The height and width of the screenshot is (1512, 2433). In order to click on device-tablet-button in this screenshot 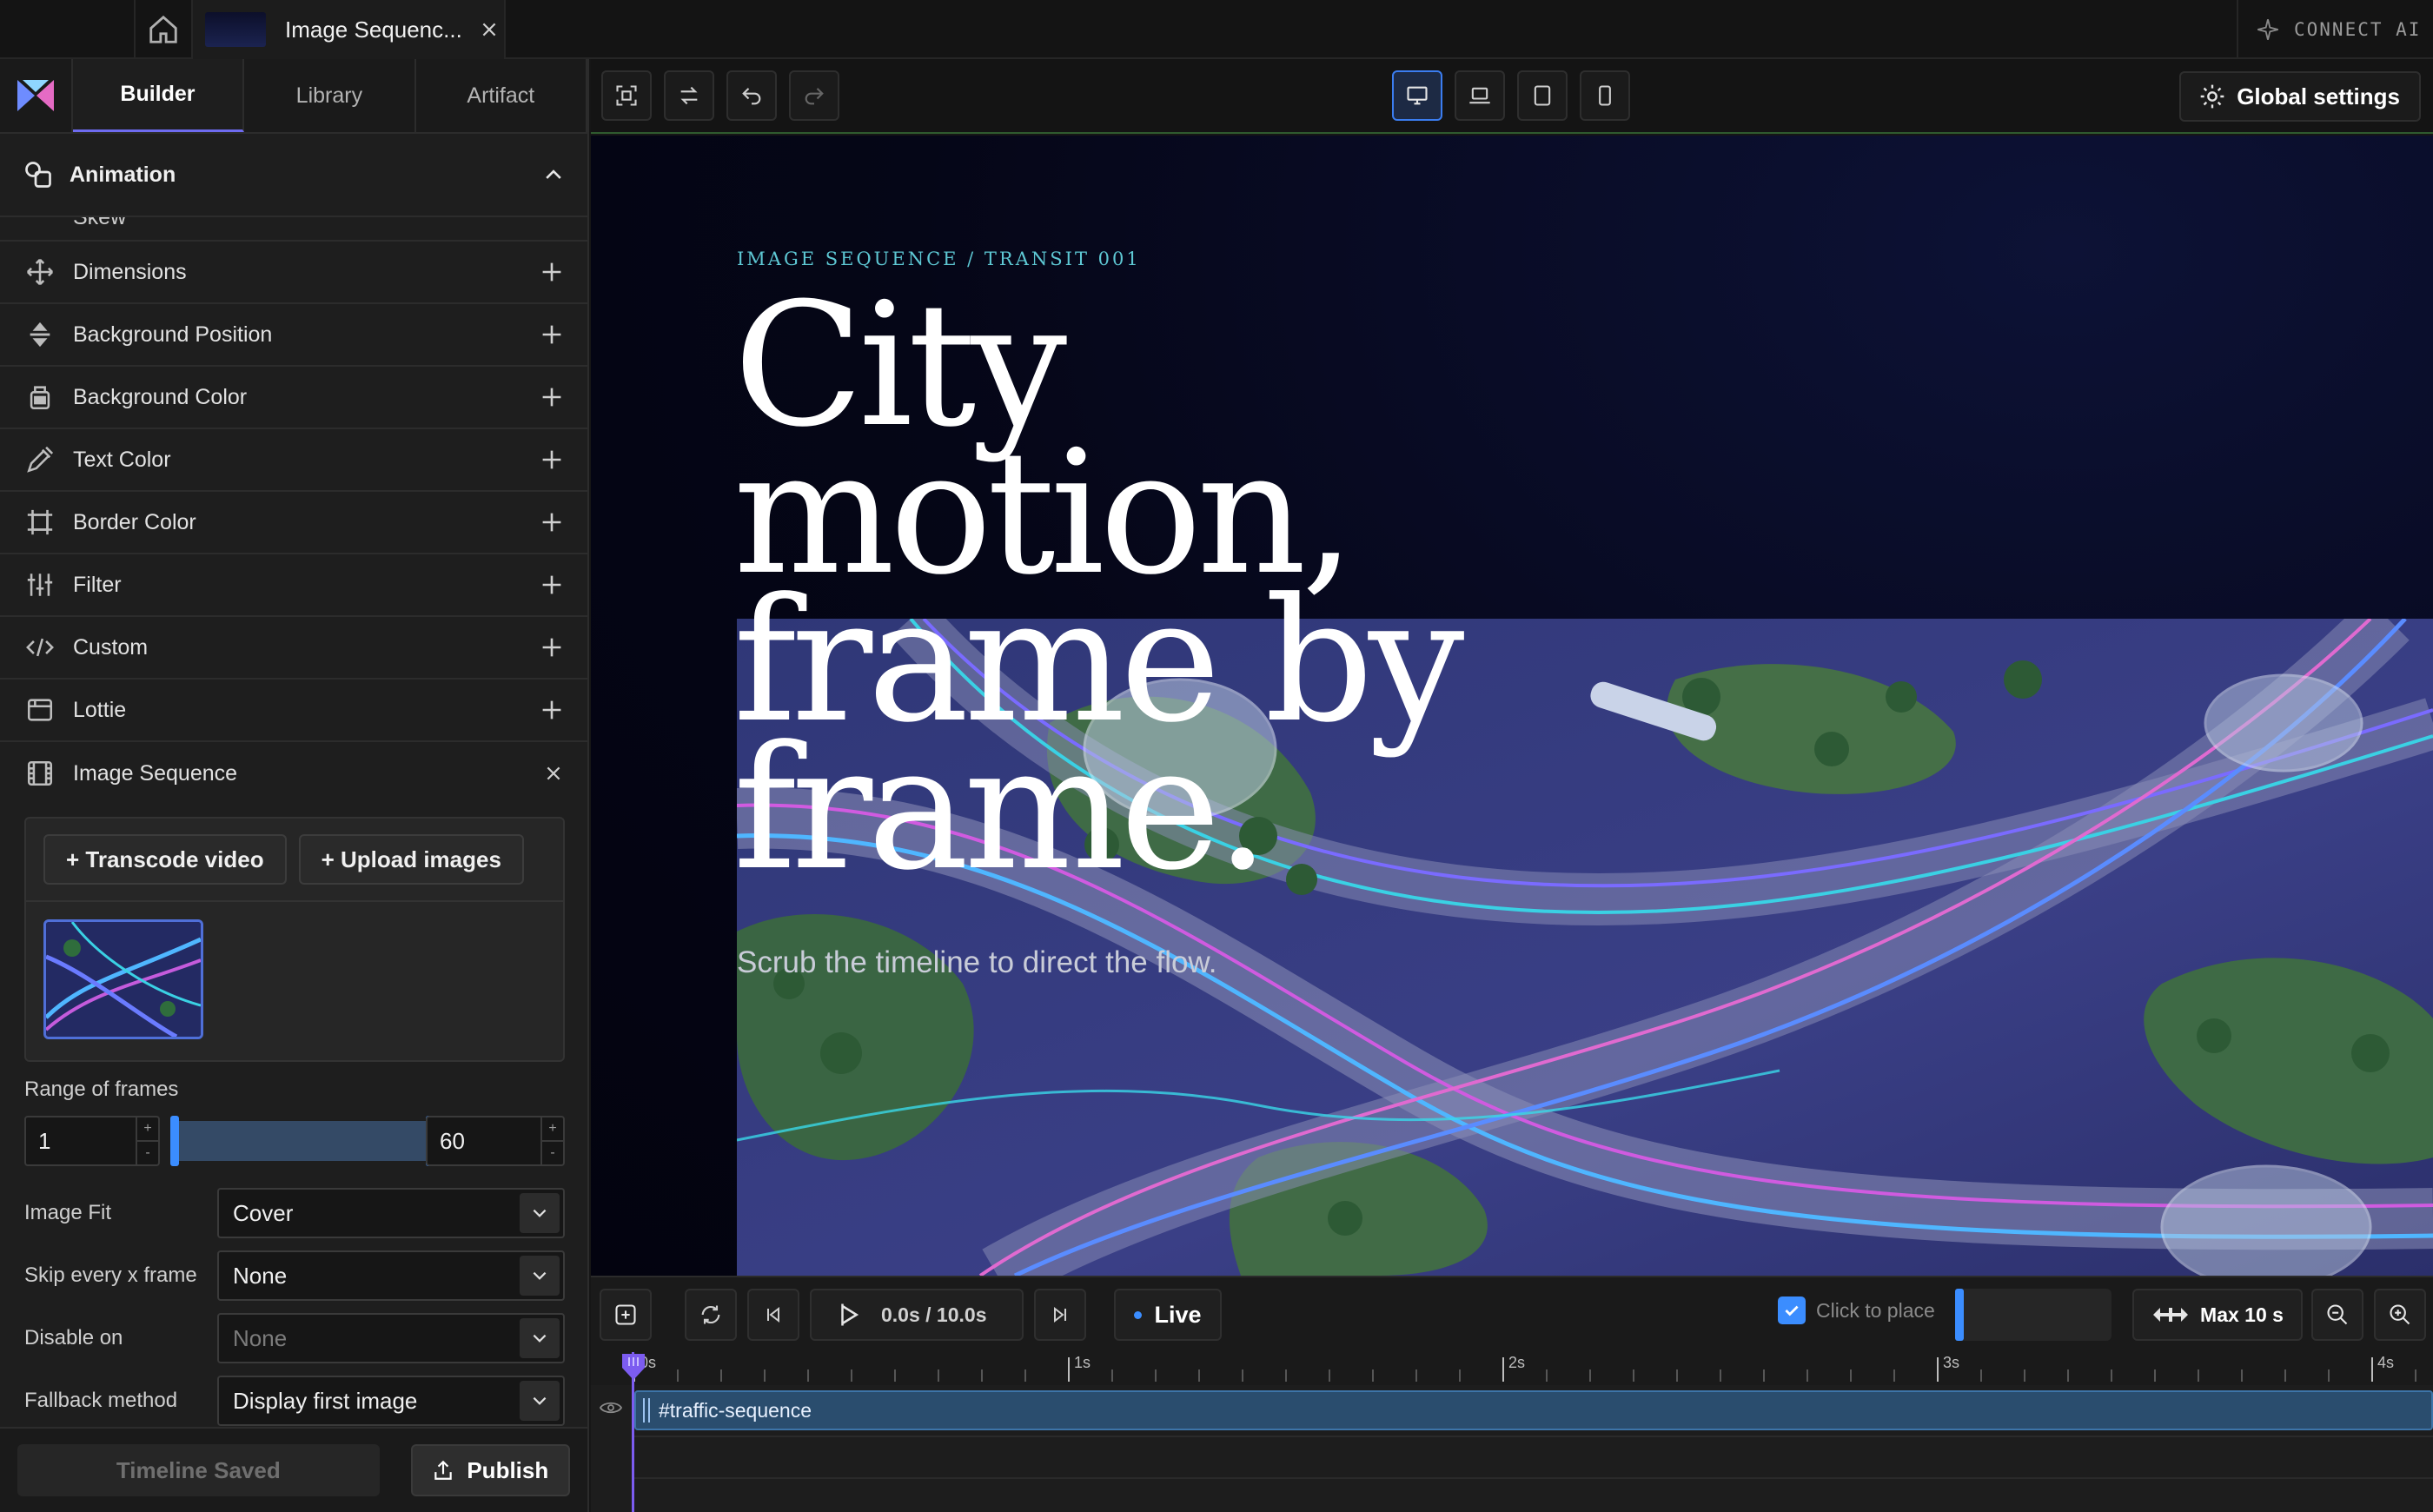, I will do `click(1542, 95)`.